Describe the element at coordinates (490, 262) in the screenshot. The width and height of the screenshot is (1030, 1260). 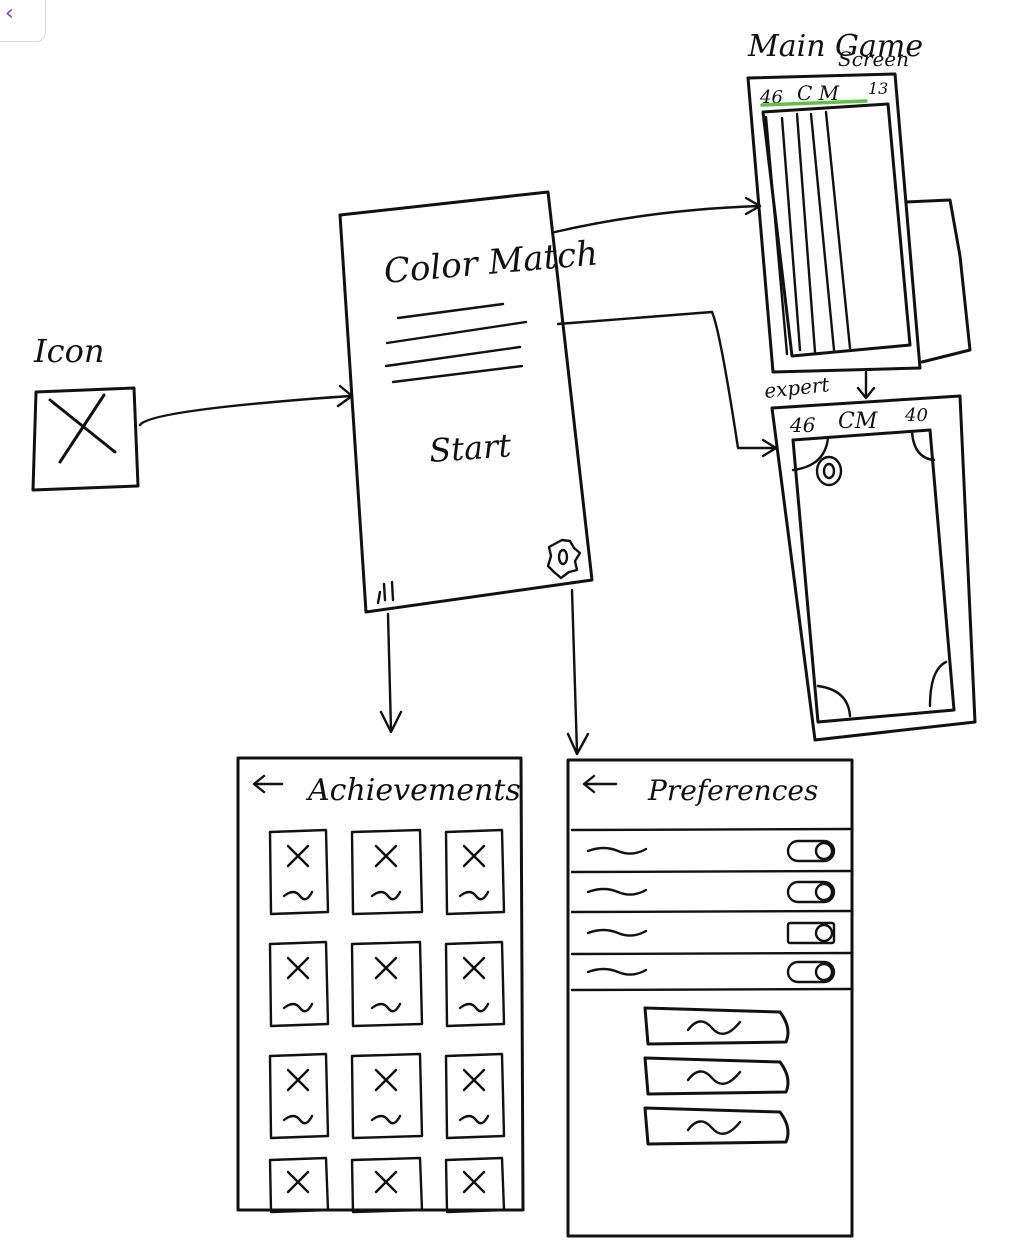
I see `app-title: Color Match` at that location.